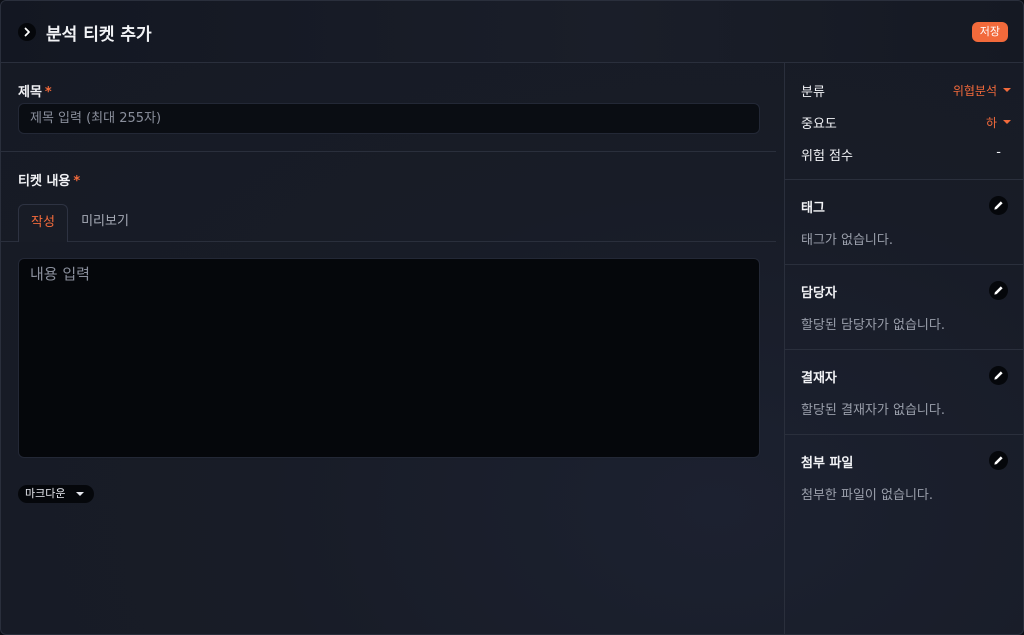  I want to click on section-title-assignees: 담당자, so click(819, 293).